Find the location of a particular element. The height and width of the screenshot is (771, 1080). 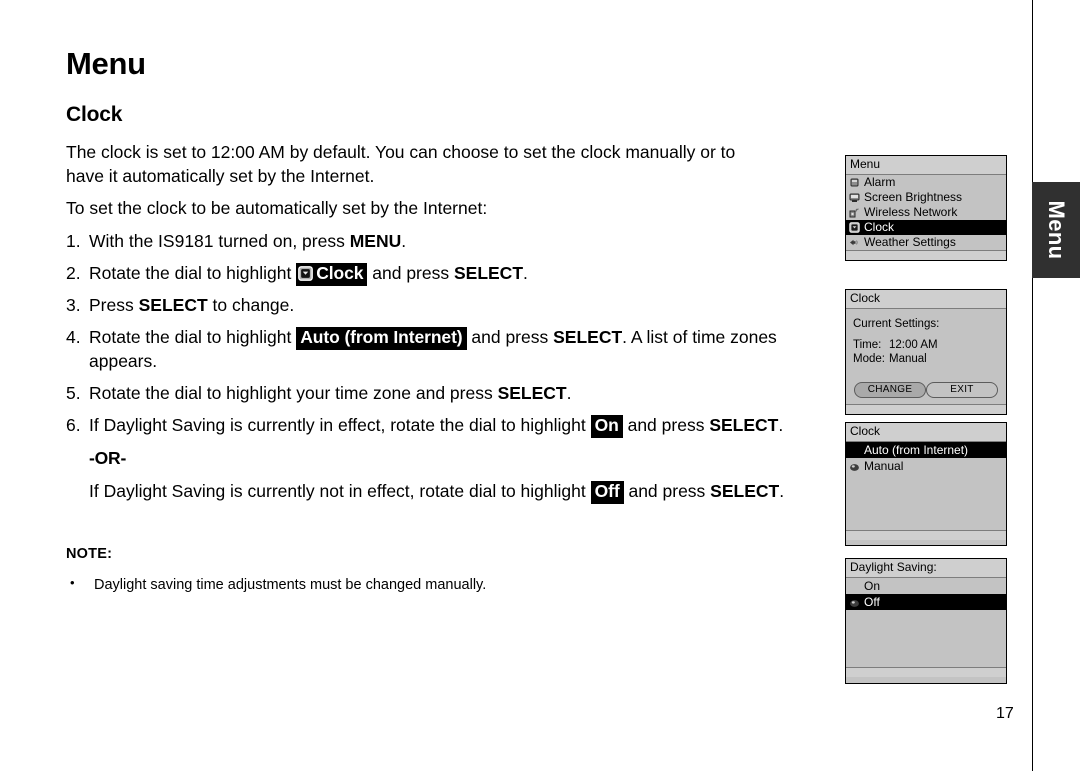

ui-option-badge: Off is located at coordinates (607, 492).